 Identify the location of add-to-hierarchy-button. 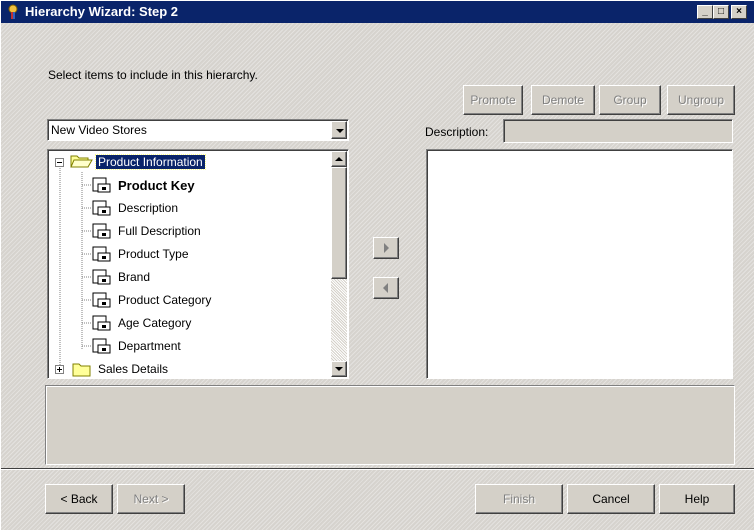
(386, 248).